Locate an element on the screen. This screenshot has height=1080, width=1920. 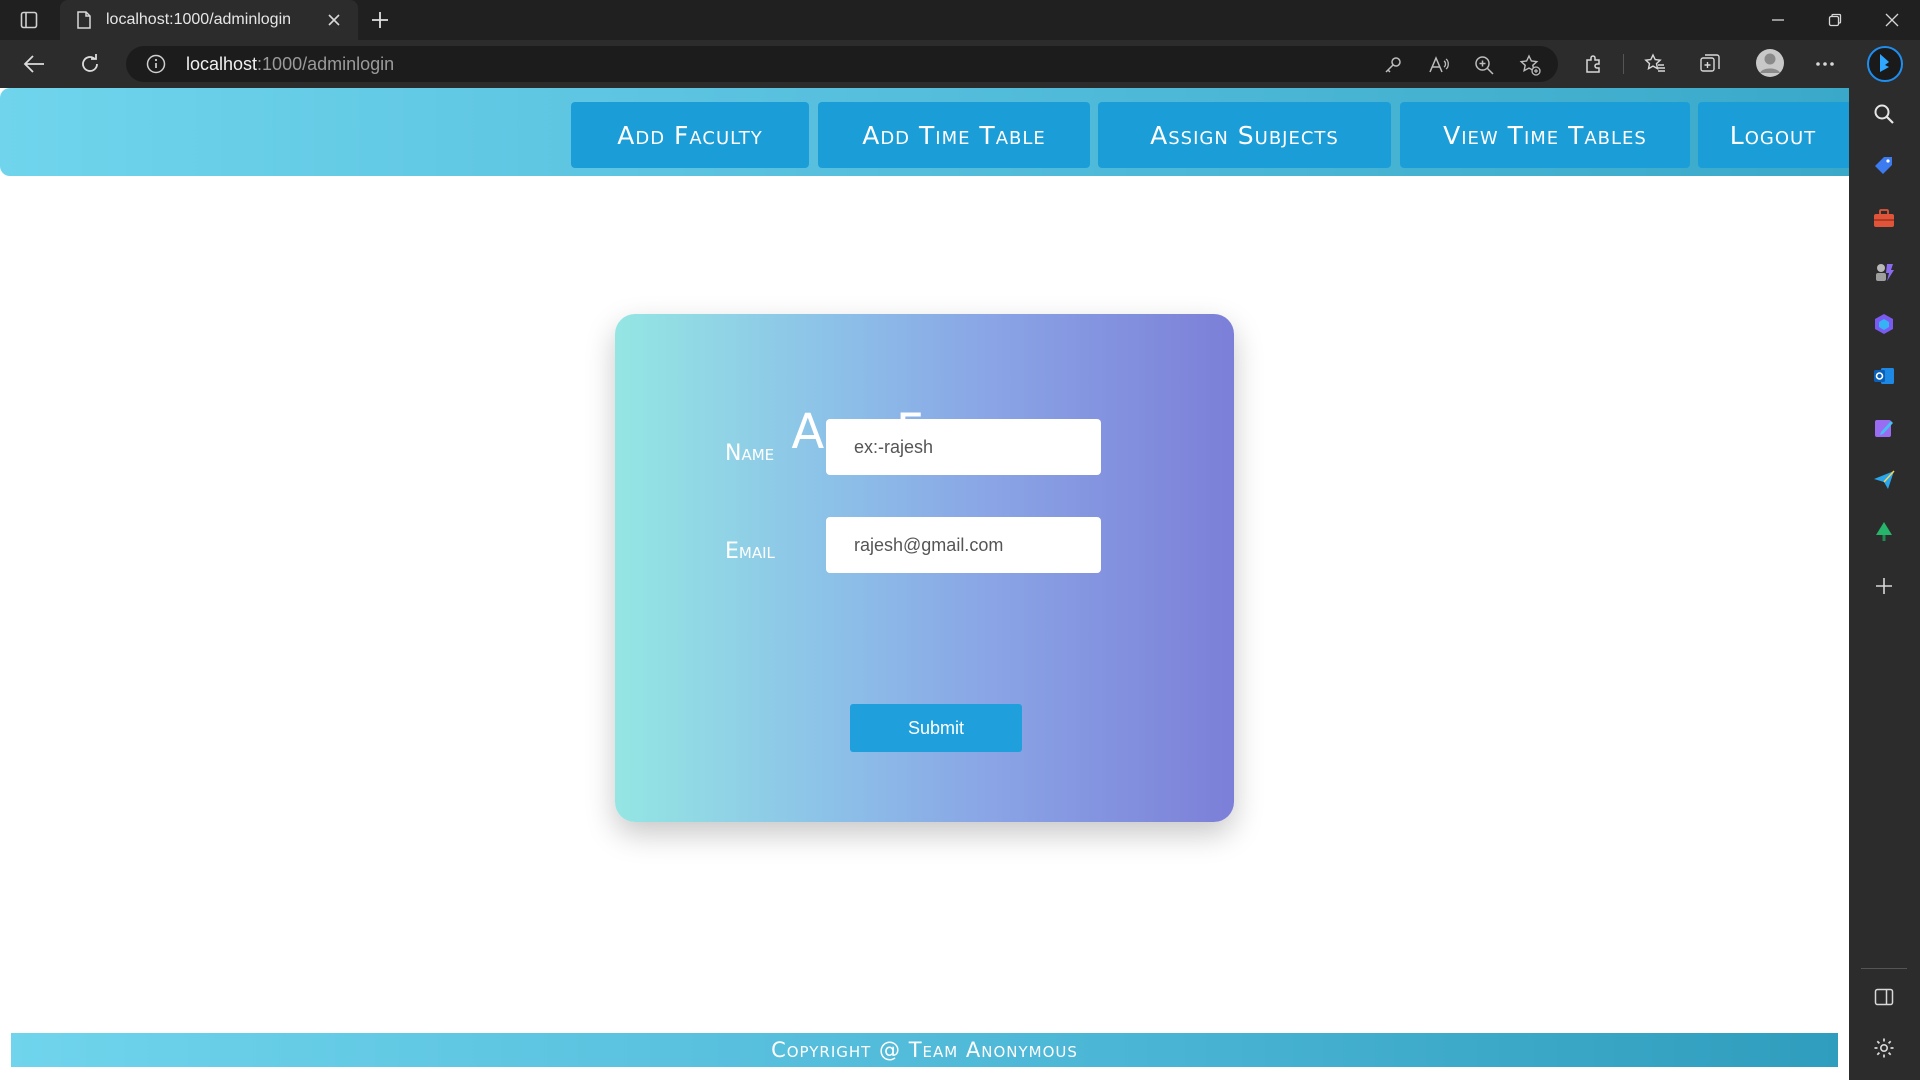
email-label: Email is located at coordinates (750, 551).